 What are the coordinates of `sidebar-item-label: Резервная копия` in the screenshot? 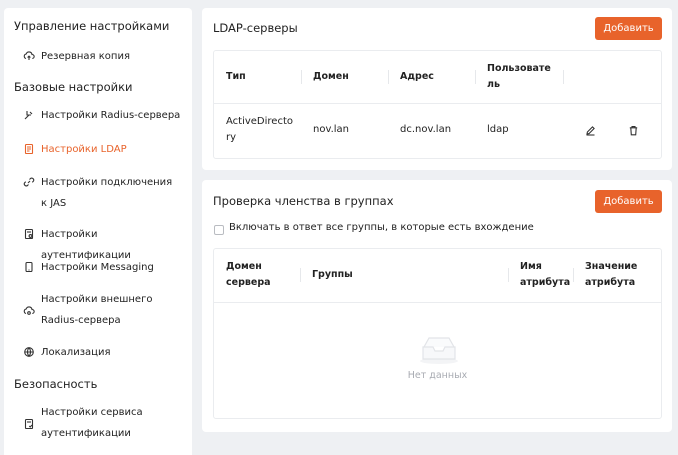 It's located at (85, 56).